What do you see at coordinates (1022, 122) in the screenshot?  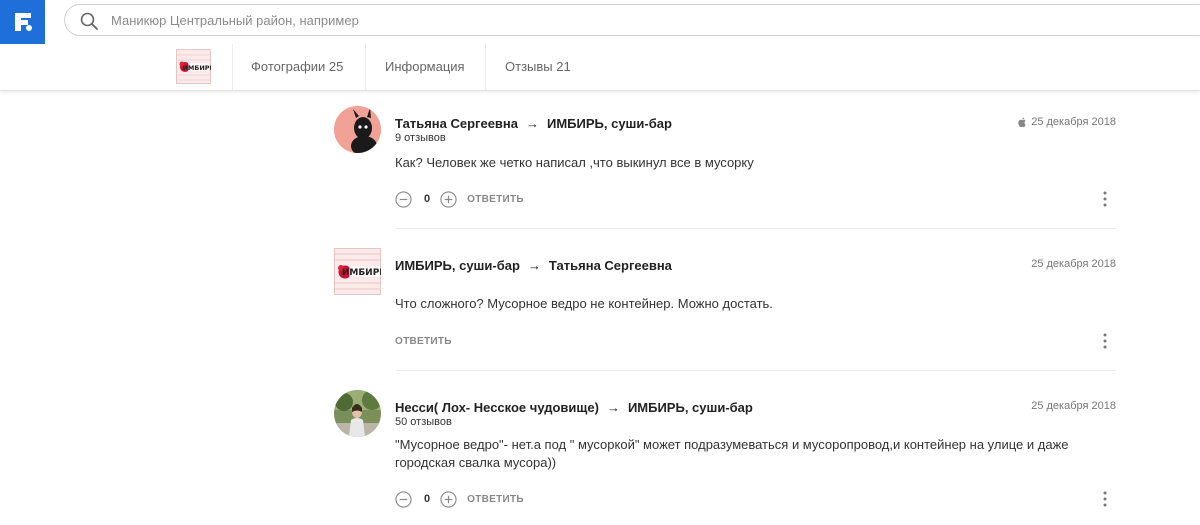 I see `apple-icon` at bounding box center [1022, 122].